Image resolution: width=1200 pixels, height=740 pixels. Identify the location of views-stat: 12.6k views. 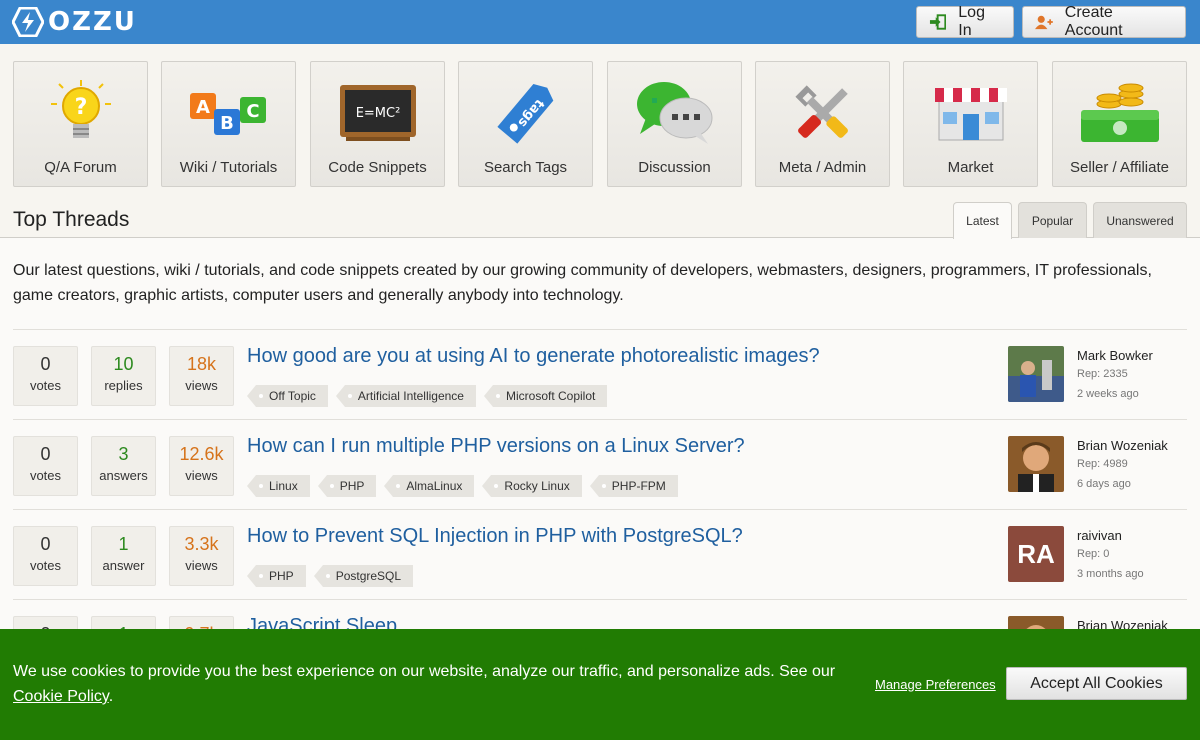
(201, 466).